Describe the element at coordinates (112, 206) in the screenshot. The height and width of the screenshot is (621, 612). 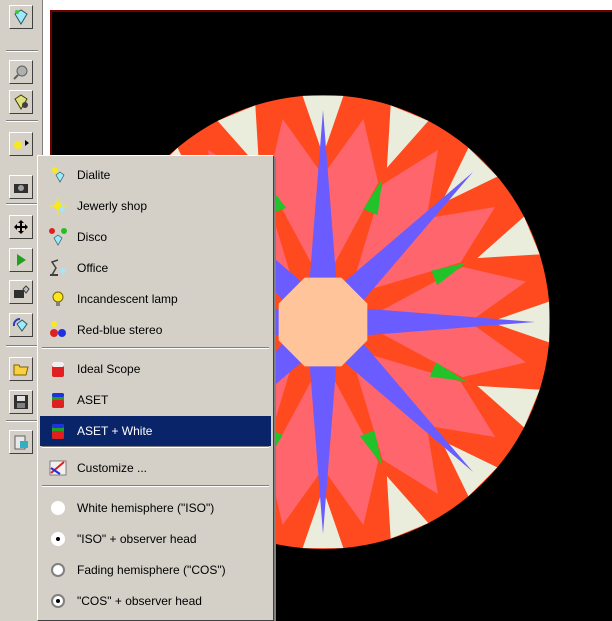
I see `menu-item-label: Jewerly shop` at that location.